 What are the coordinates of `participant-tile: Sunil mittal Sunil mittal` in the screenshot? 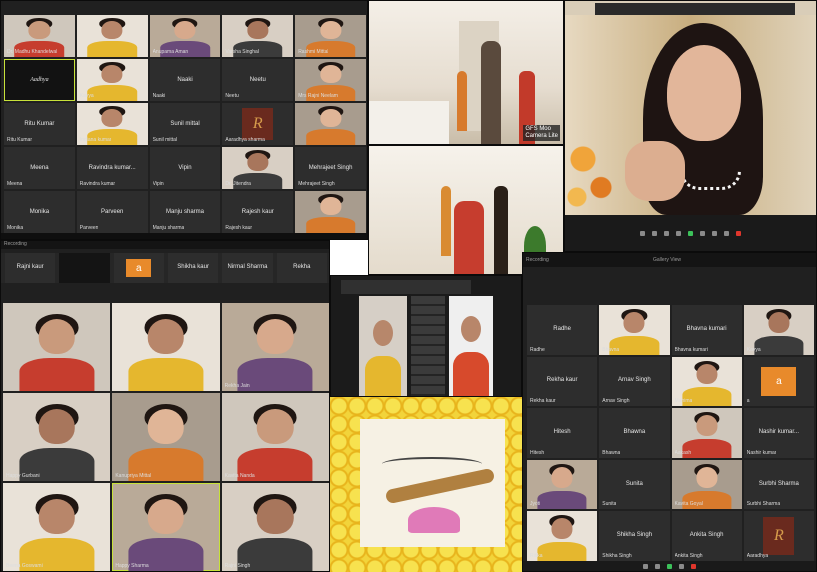 It's located at (185, 124).